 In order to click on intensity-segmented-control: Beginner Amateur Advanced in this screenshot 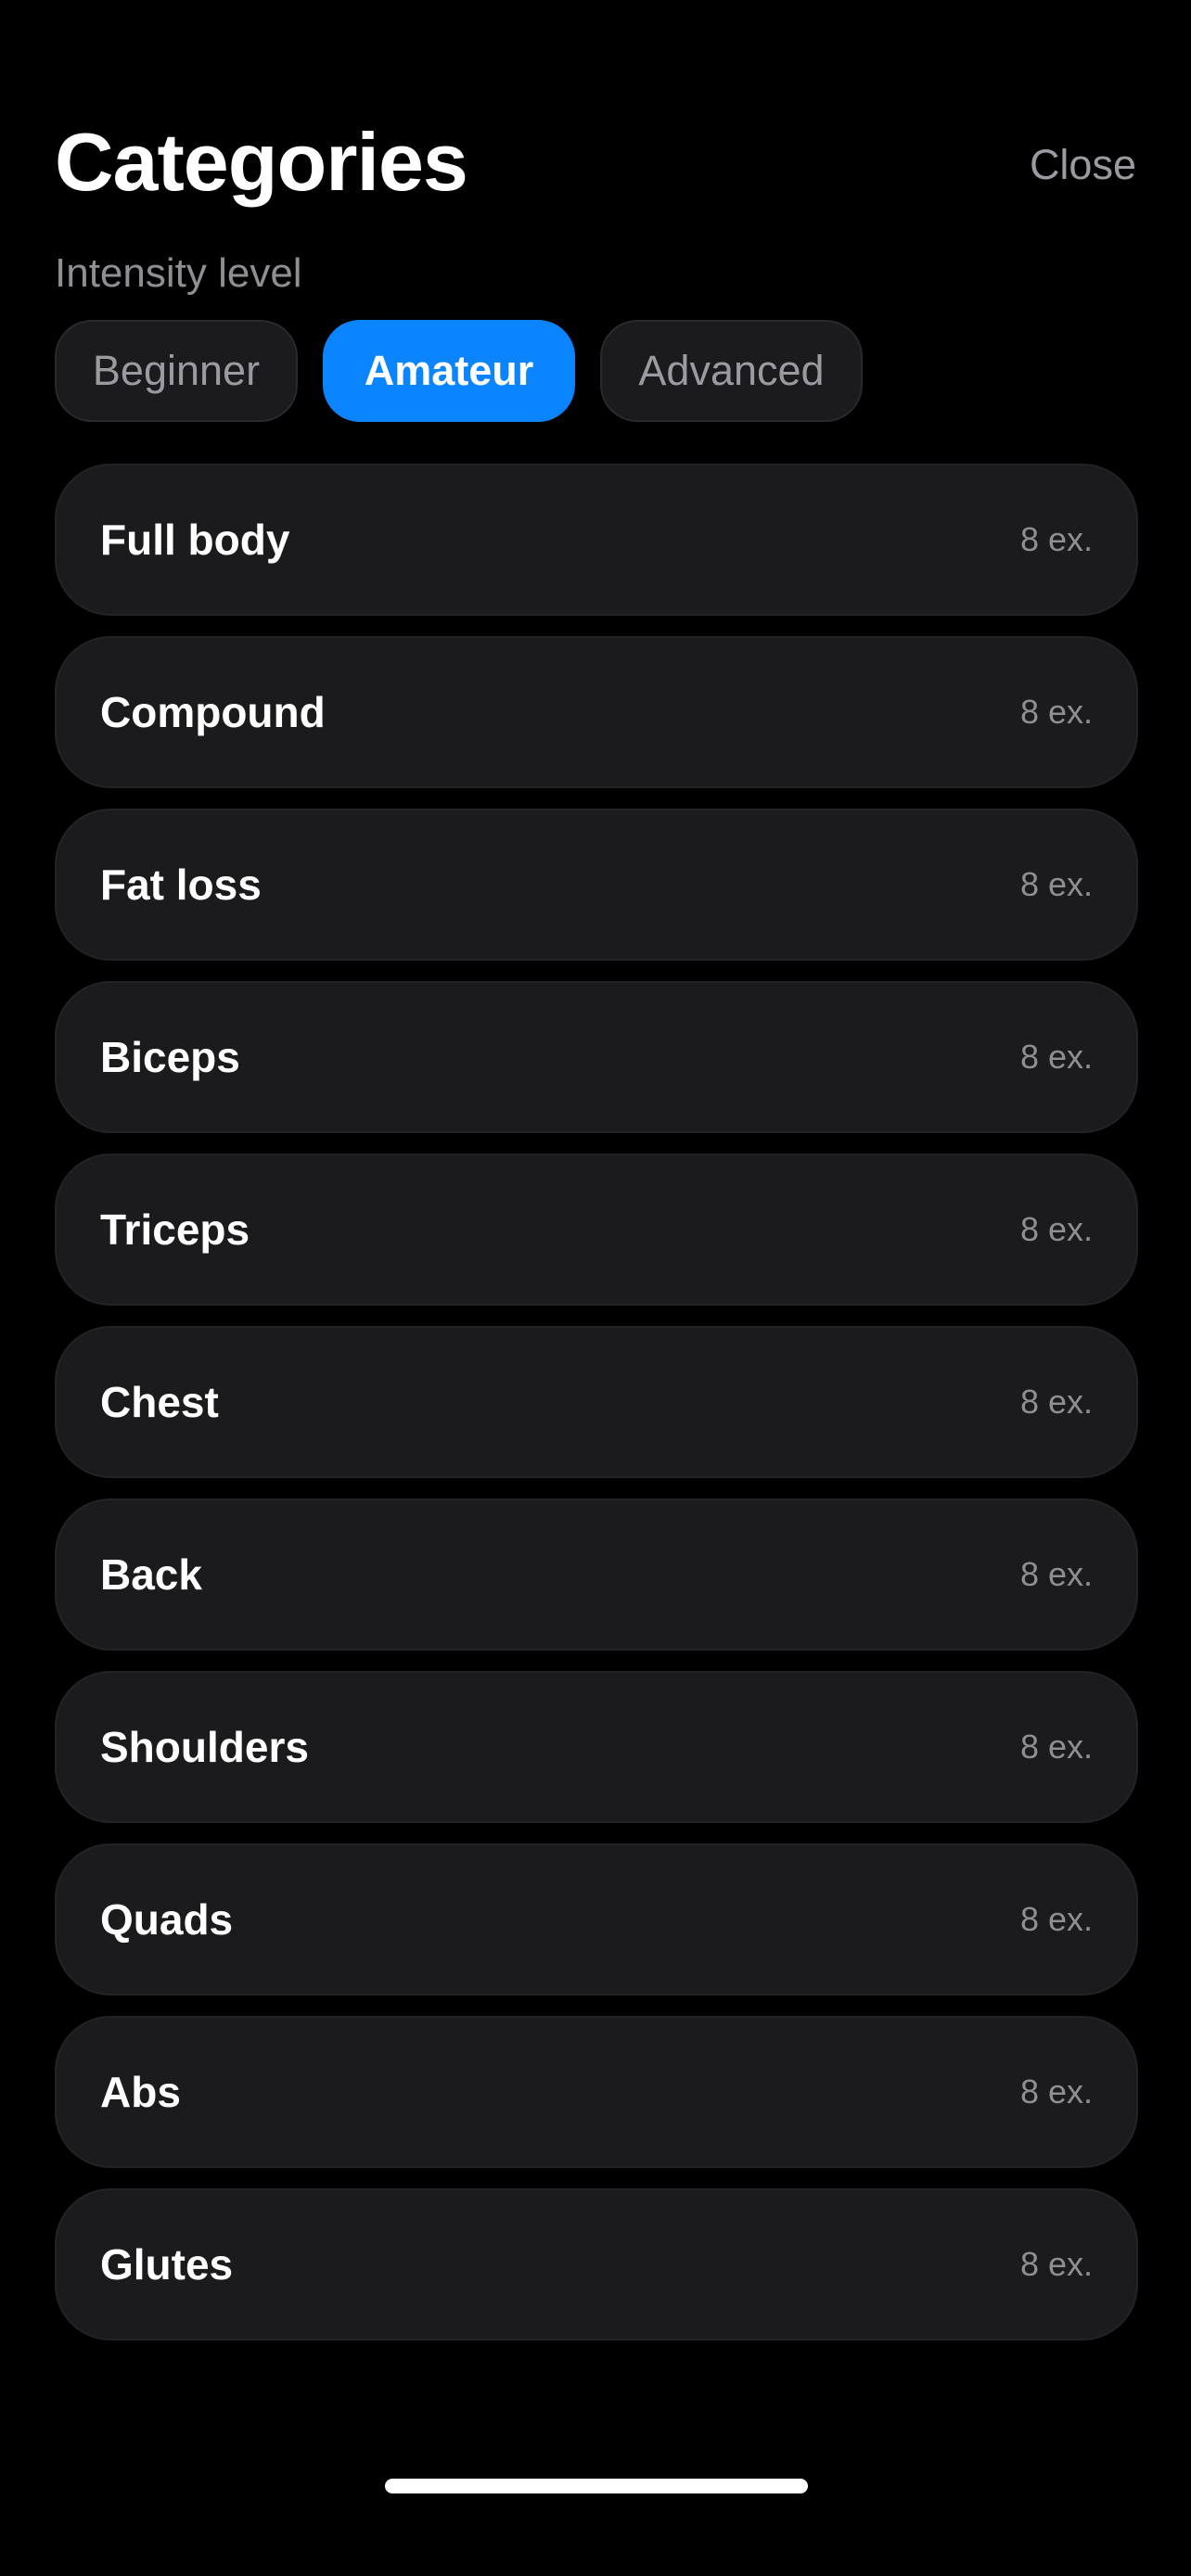, I will do `click(459, 371)`.